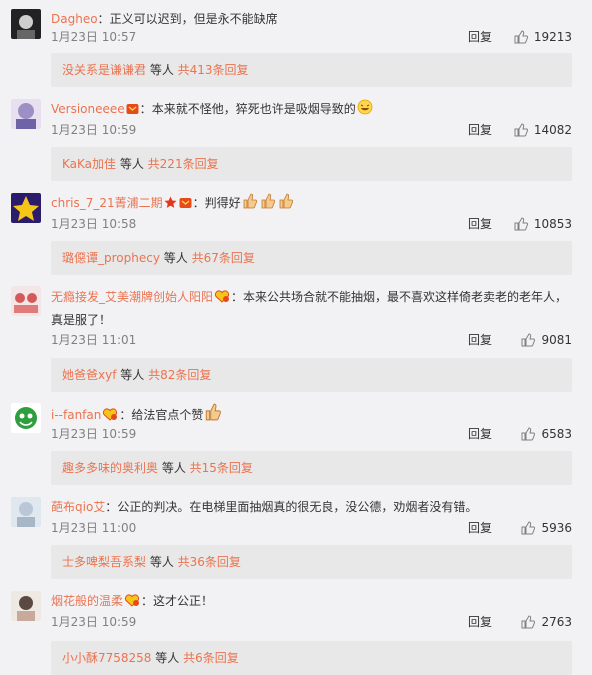 The height and width of the screenshot is (675, 592). I want to click on like-button: 9081, so click(546, 340).